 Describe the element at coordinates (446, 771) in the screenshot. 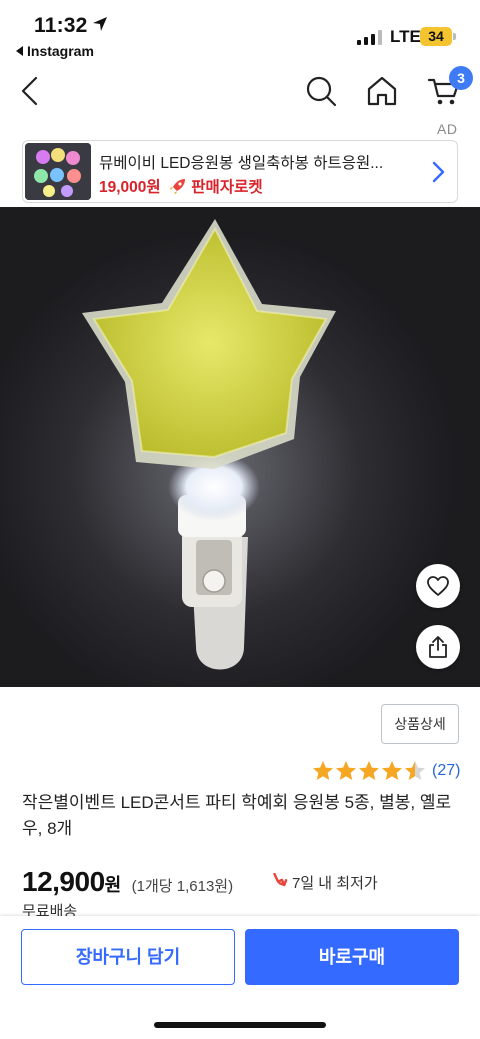

I see `review-count: (27)` at that location.